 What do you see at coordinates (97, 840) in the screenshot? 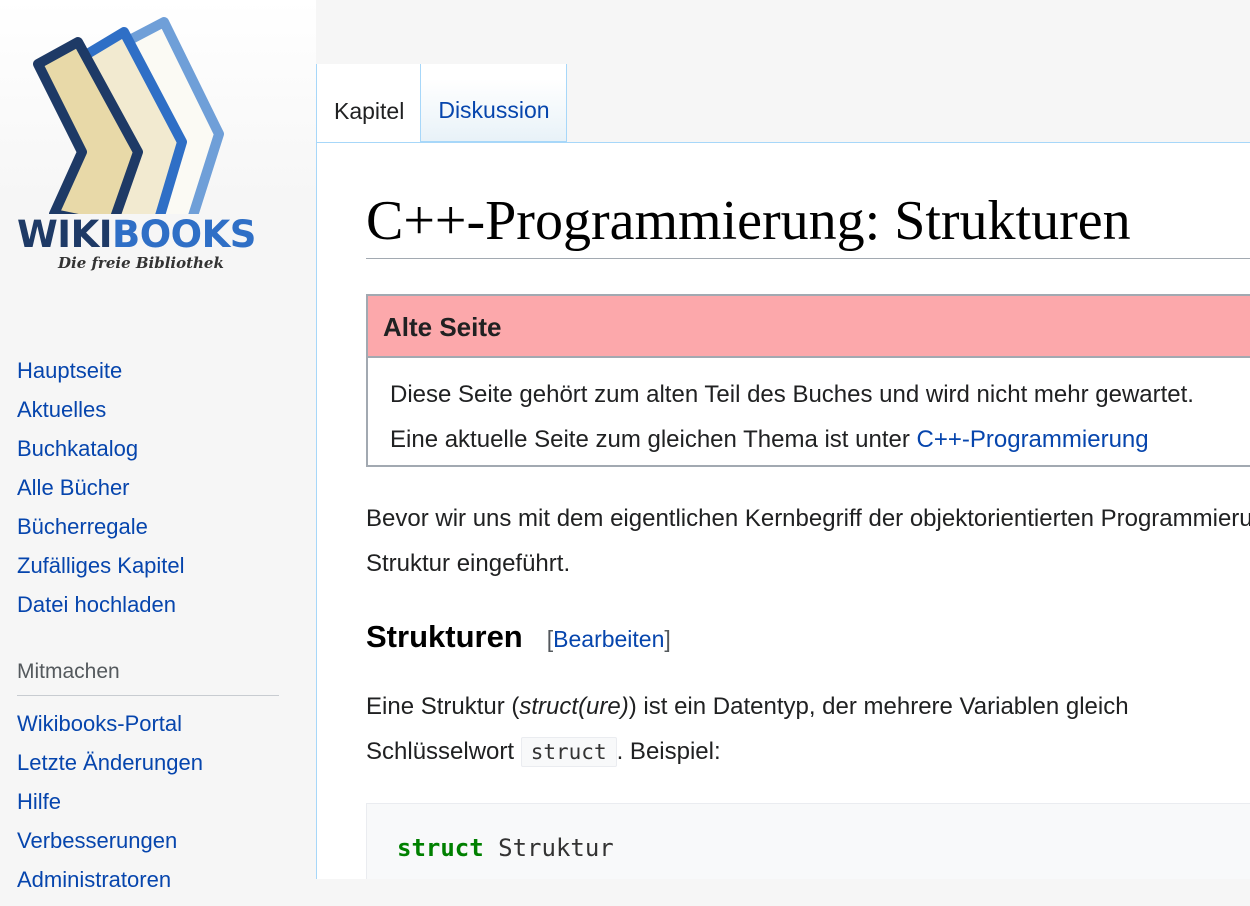
I see `sidebar-link-verbesserungen: Verbesserungen` at bounding box center [97, 840].